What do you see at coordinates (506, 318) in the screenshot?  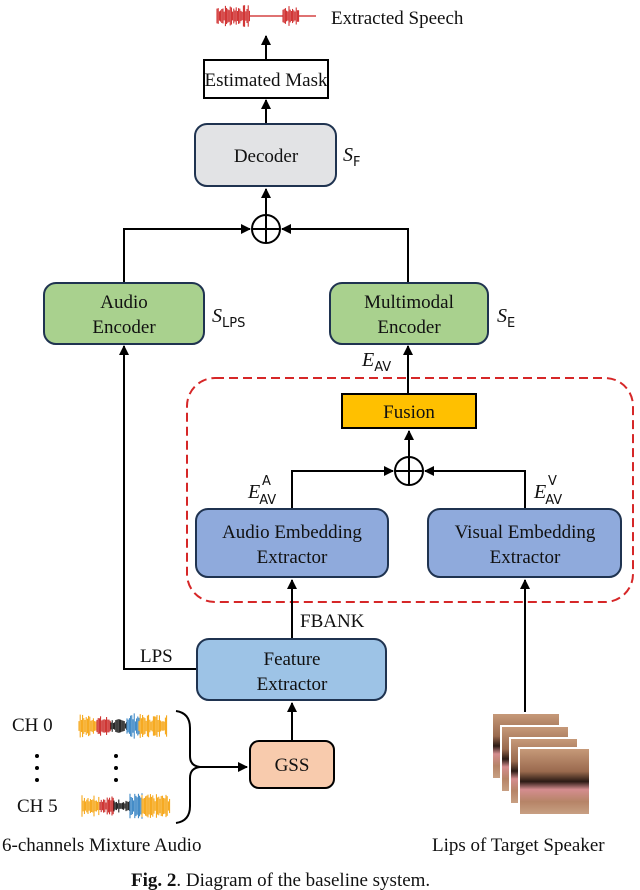 I see `multimodal-encoder-symbol: SE` at bounding box center [506, 318].